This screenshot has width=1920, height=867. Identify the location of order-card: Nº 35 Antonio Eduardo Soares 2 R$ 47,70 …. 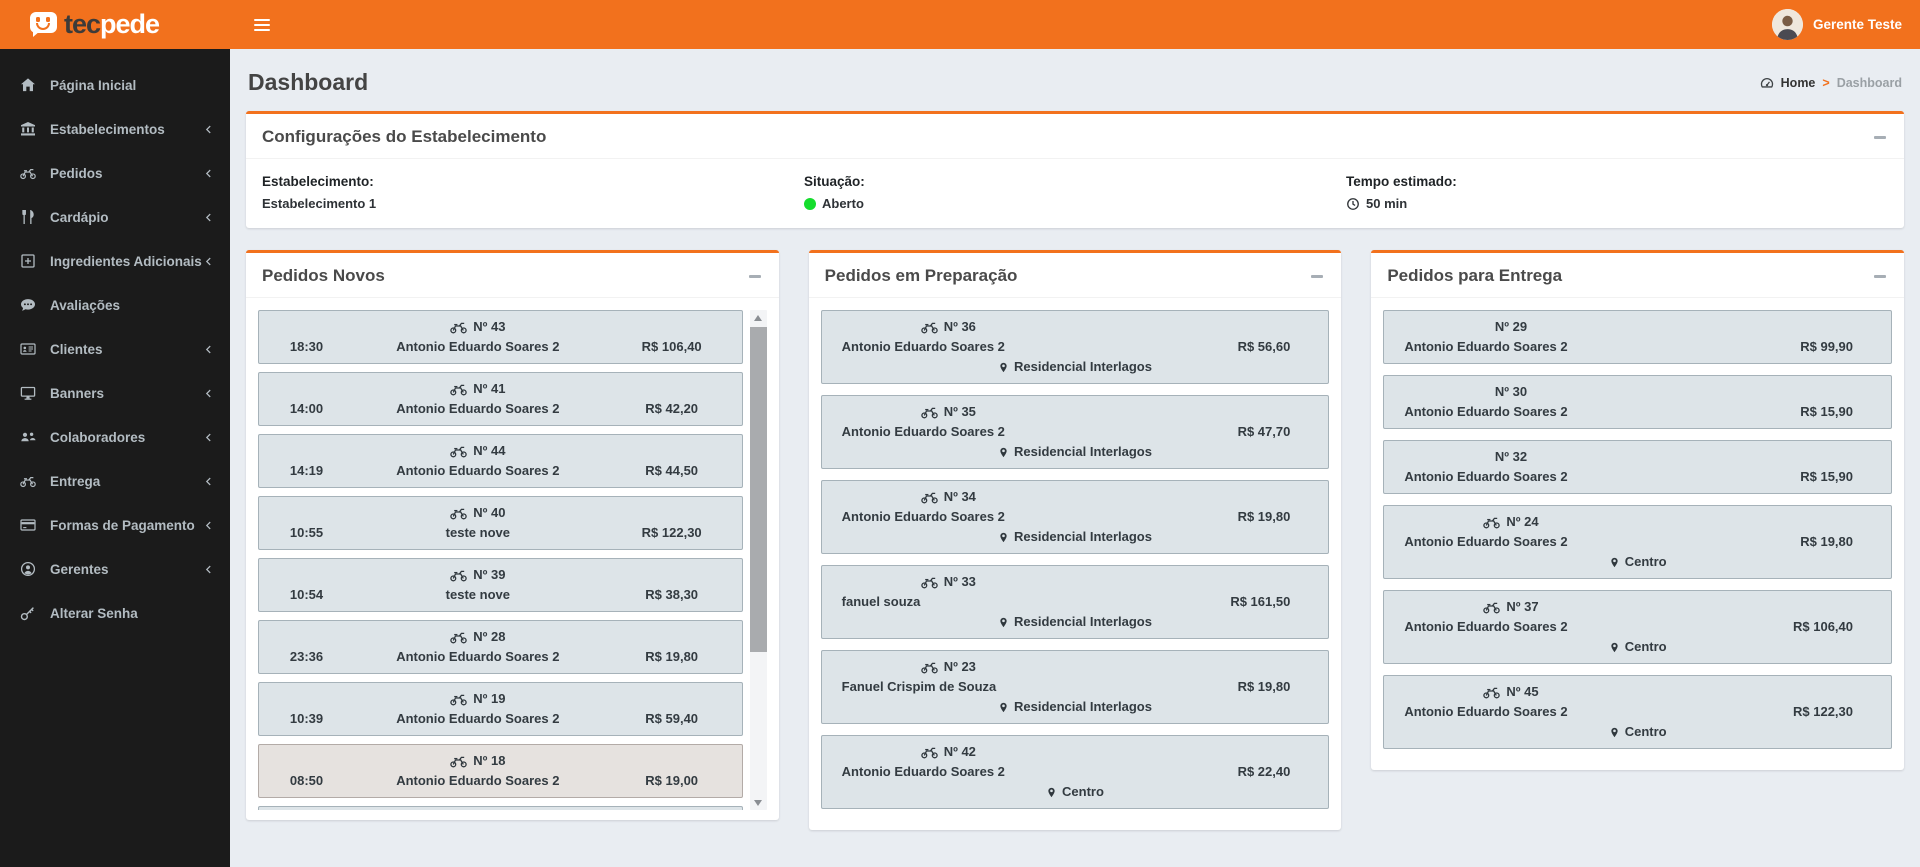
(1075, 432).